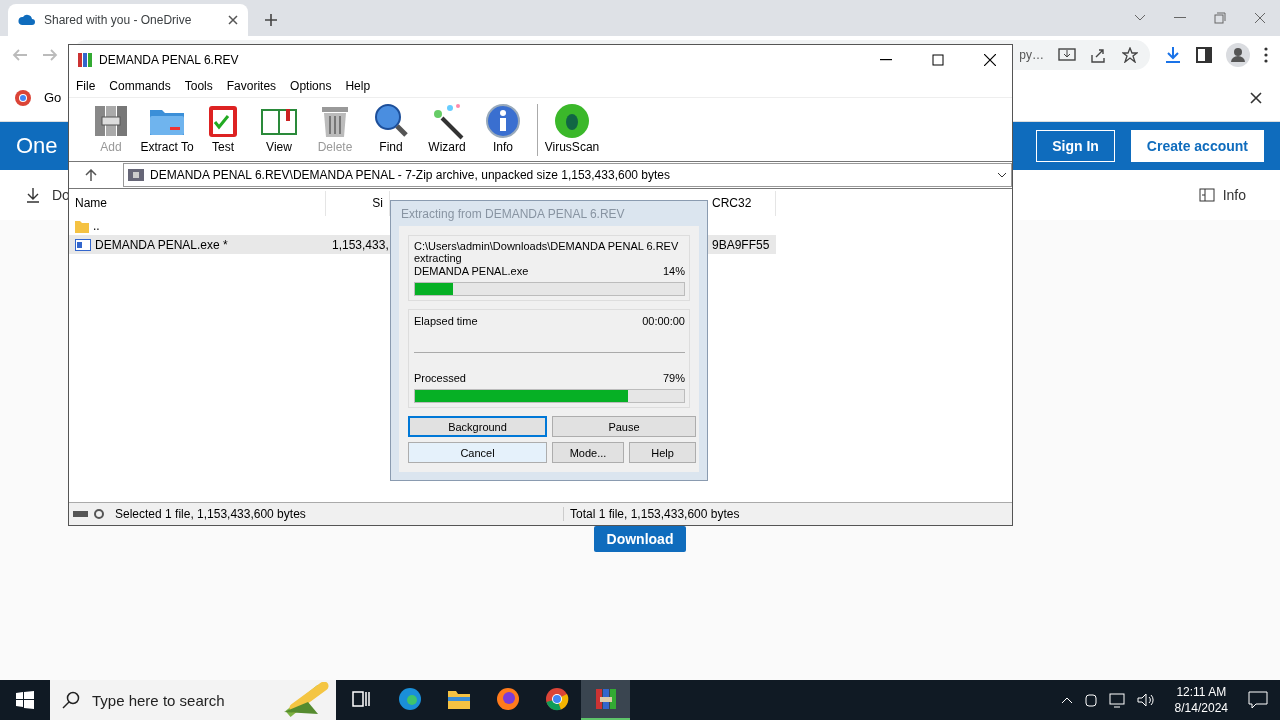 This screenshot has height=720, width=1280. What do you see at coordinates (471, 271) in the screenshot?
I see `file-name: DEMANDA PENAL.exe` at bounding box center [471, 271].